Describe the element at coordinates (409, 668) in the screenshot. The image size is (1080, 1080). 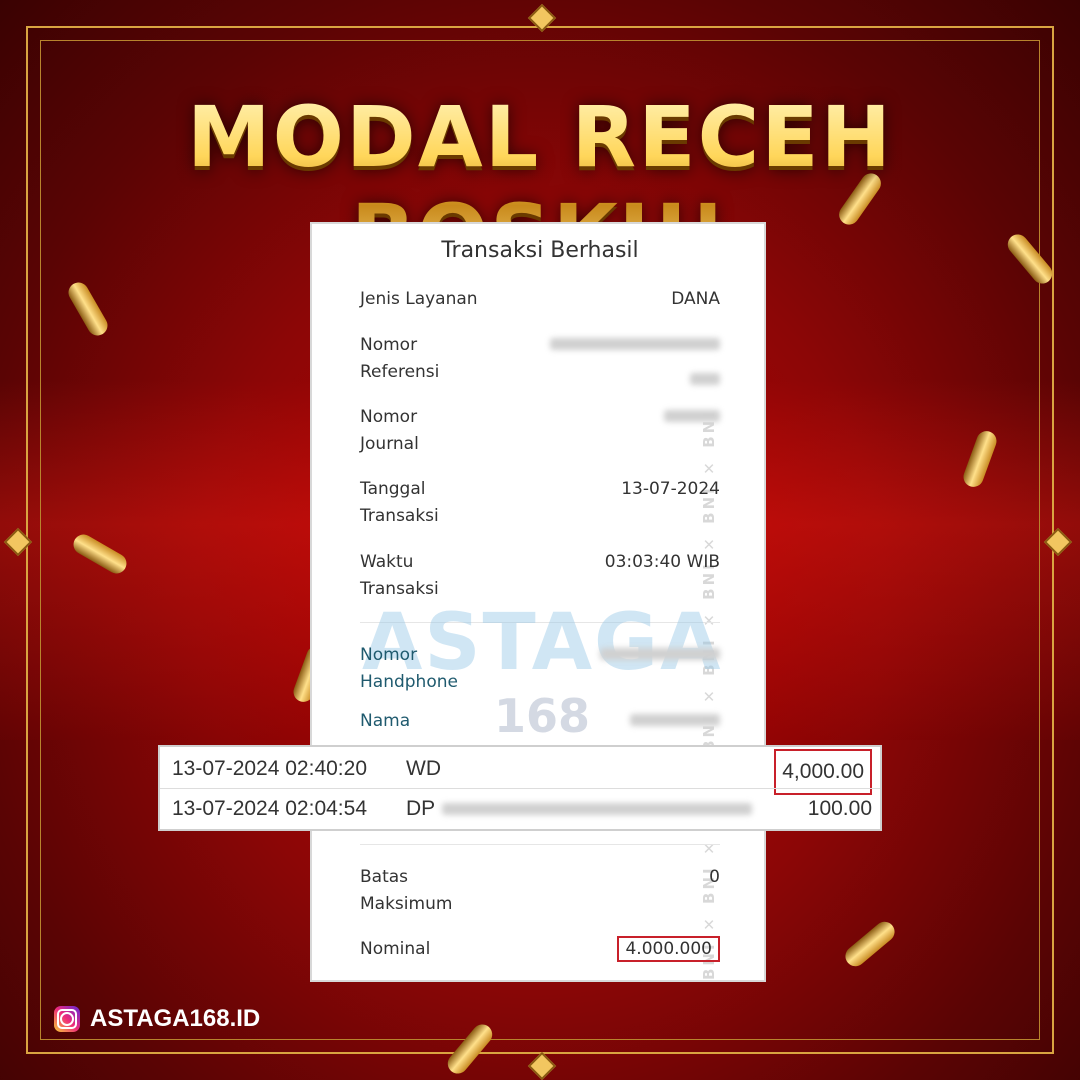
I see `row-label: Nomor Handphone` at that location.